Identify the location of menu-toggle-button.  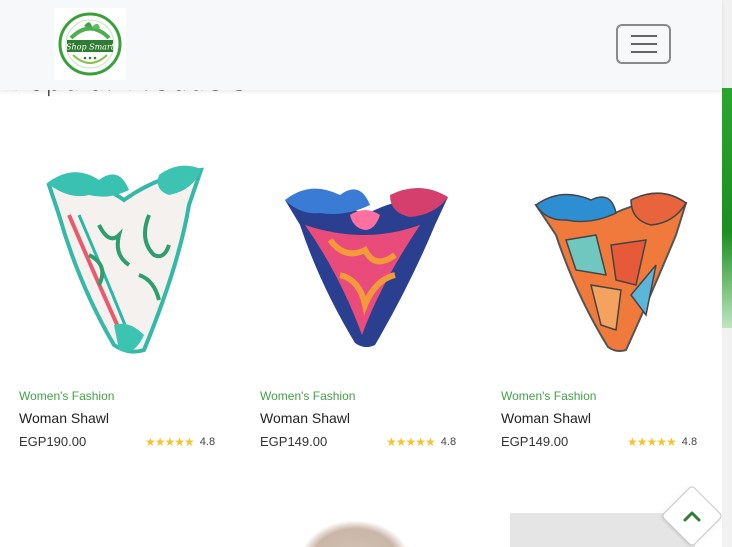
(643, 44).